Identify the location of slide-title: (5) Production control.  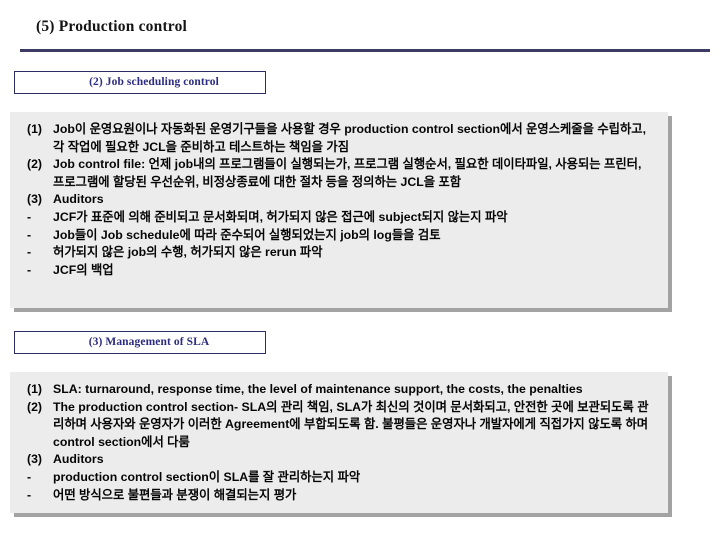
(112, 26).